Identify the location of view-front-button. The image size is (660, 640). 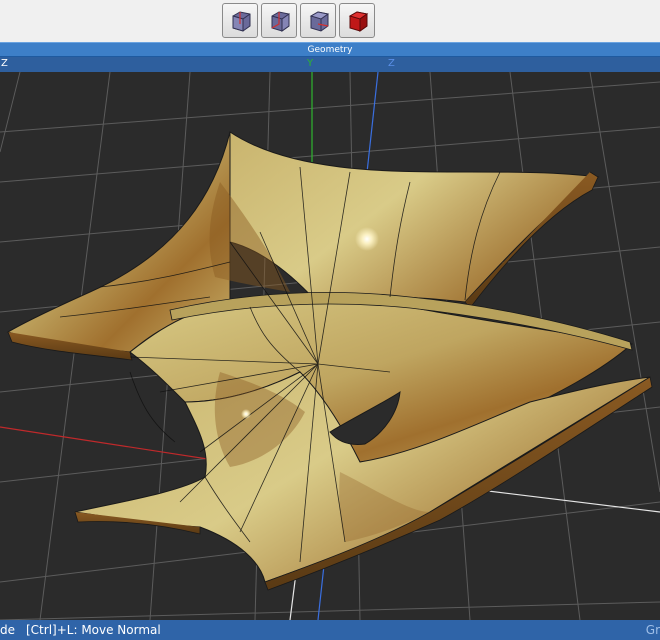
(240, 20).